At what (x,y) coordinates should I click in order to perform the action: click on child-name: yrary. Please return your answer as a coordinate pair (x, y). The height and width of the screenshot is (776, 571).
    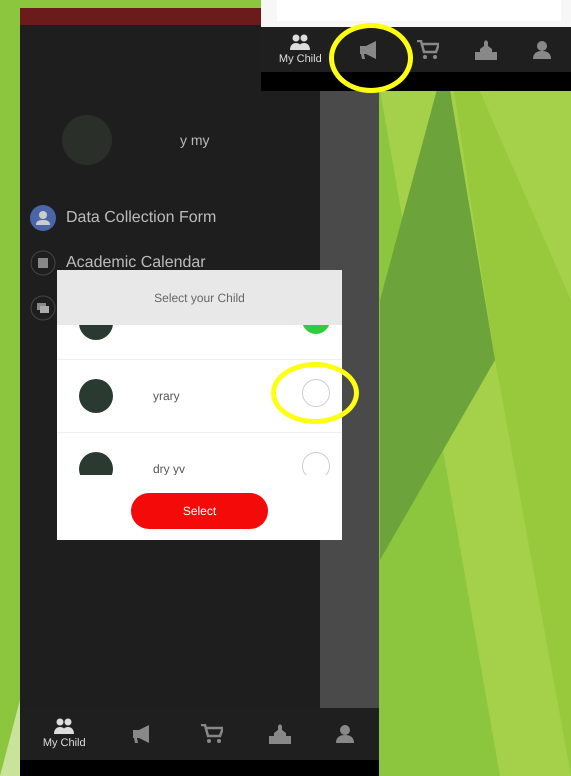
    Looking at the image, I should click on (167, 396).